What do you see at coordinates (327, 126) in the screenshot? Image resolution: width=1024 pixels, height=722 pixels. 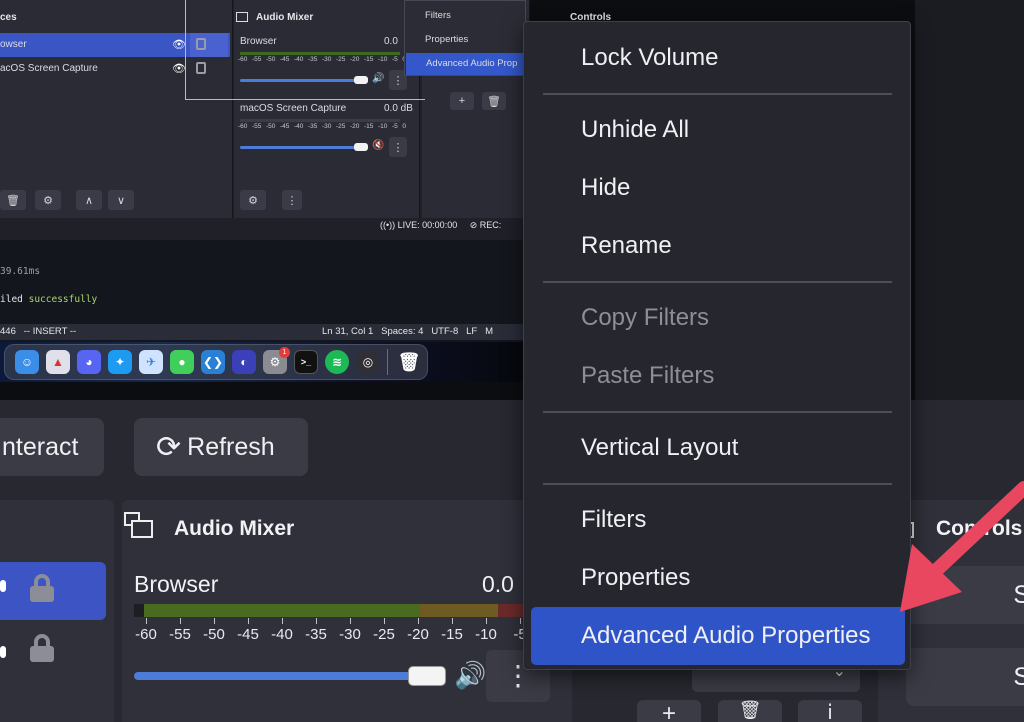 I see `meter-tick-label: -30` at bounding box center [327, 126].